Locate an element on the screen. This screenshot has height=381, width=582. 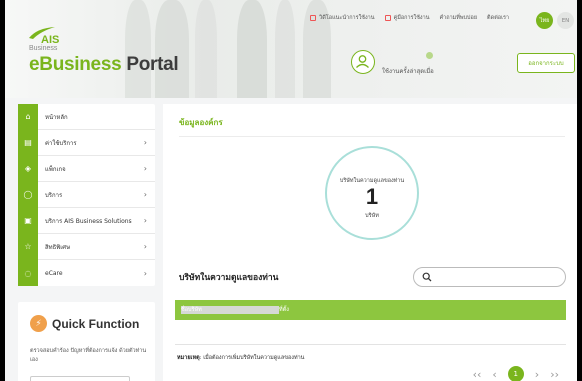
user-avatar-icon is located at coordinates (363, 62).